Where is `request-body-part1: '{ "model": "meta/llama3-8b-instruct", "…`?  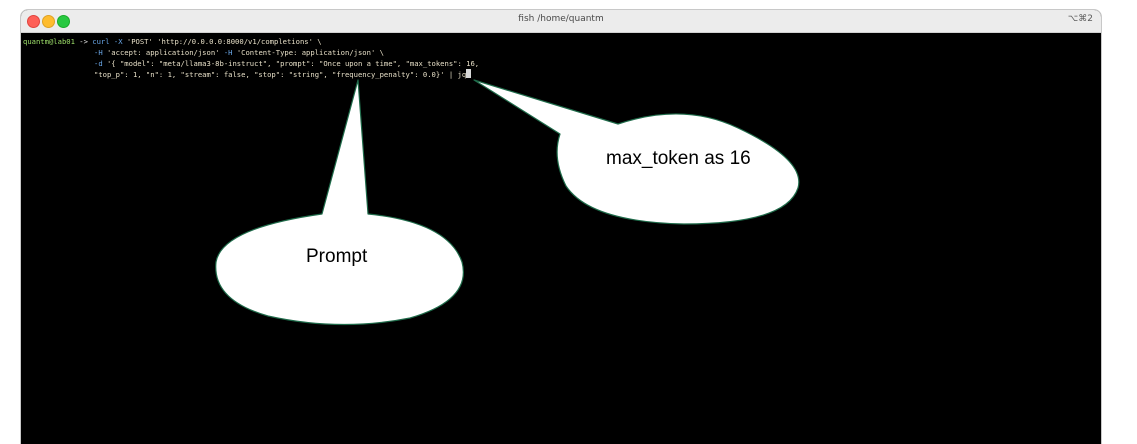 request-body-part1: '{ "model": "meta/llama3-8b-instruct", "… is located at coordinates (293, 63).